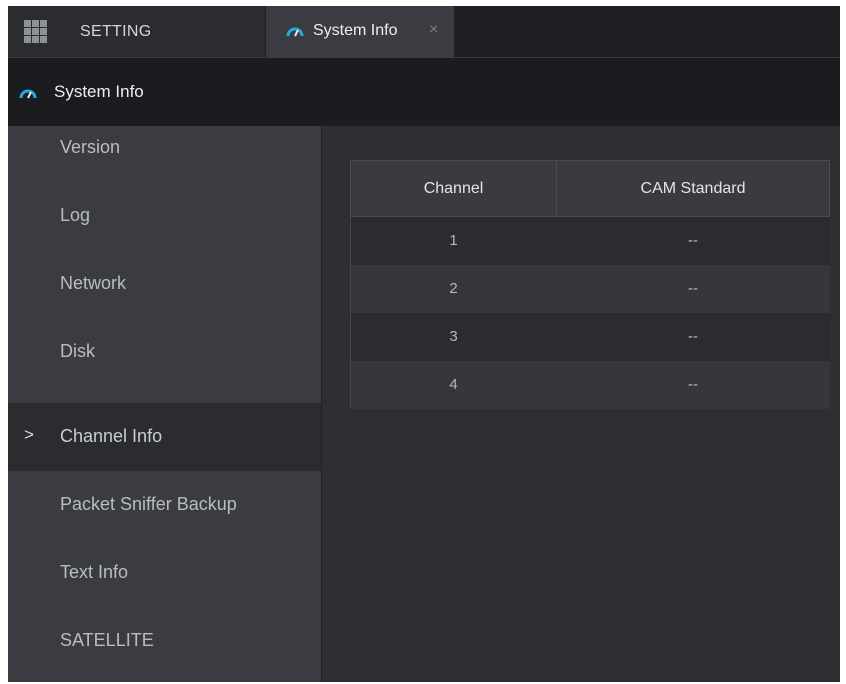 Image resolution: width=846 pixels, height=684 pixels. Describe the element at coordinates (164, 573) in the screenshot. I see `sidebar-item-text-info: Text Info` at that location.